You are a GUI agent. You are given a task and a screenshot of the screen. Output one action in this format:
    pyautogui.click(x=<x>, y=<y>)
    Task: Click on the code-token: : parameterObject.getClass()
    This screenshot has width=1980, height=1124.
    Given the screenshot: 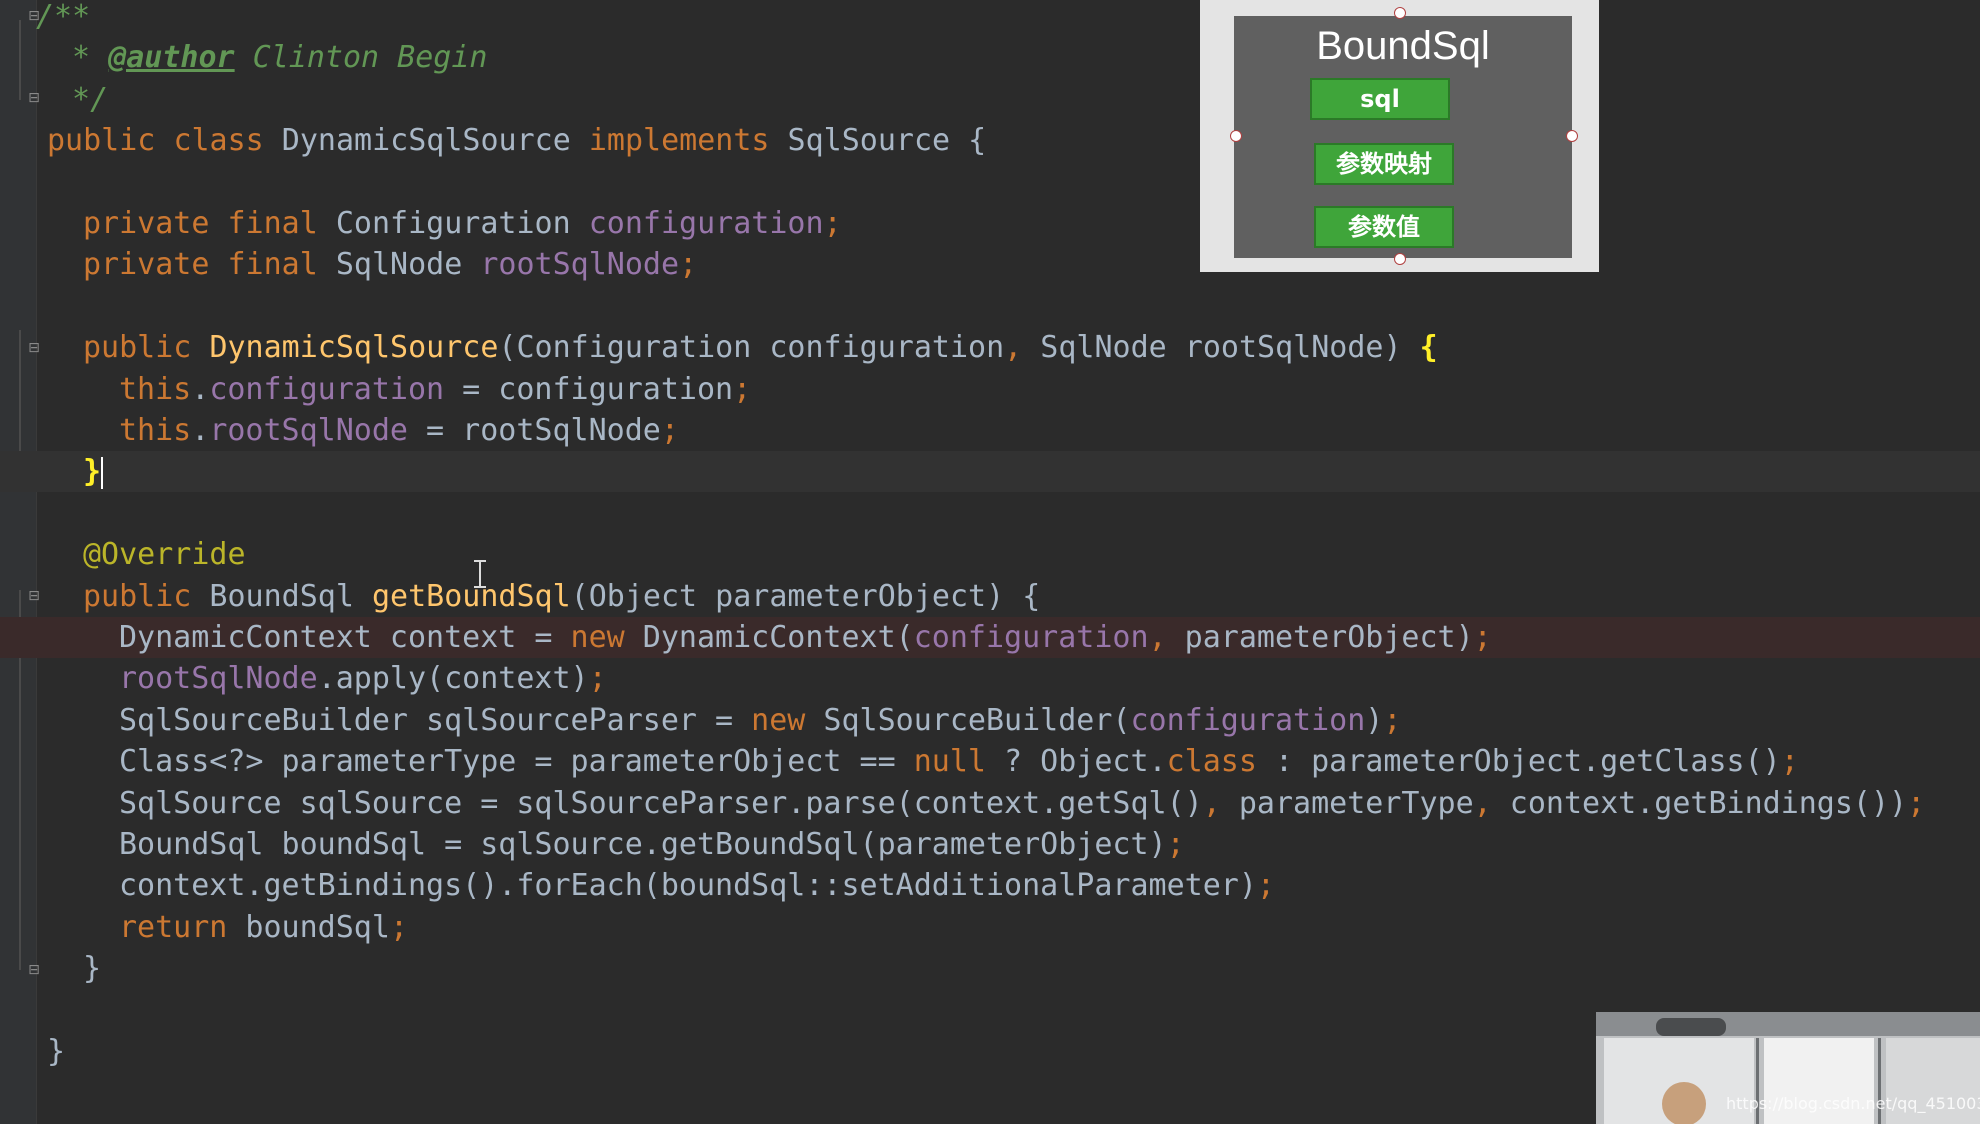 What is the action you would take?
    pyautogui.click(x=1518, y=762)
    